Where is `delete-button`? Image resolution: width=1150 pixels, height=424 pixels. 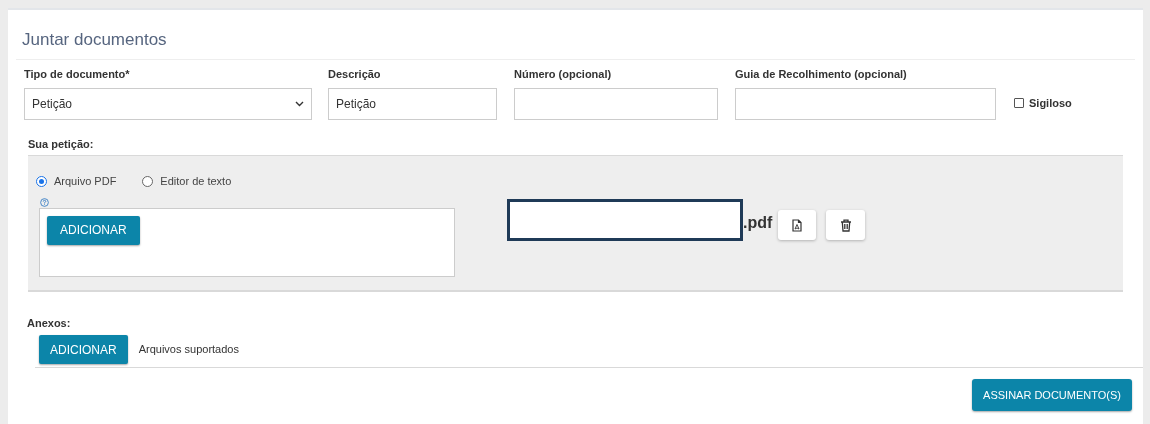 delete-button is located at coordinates (846, 225).